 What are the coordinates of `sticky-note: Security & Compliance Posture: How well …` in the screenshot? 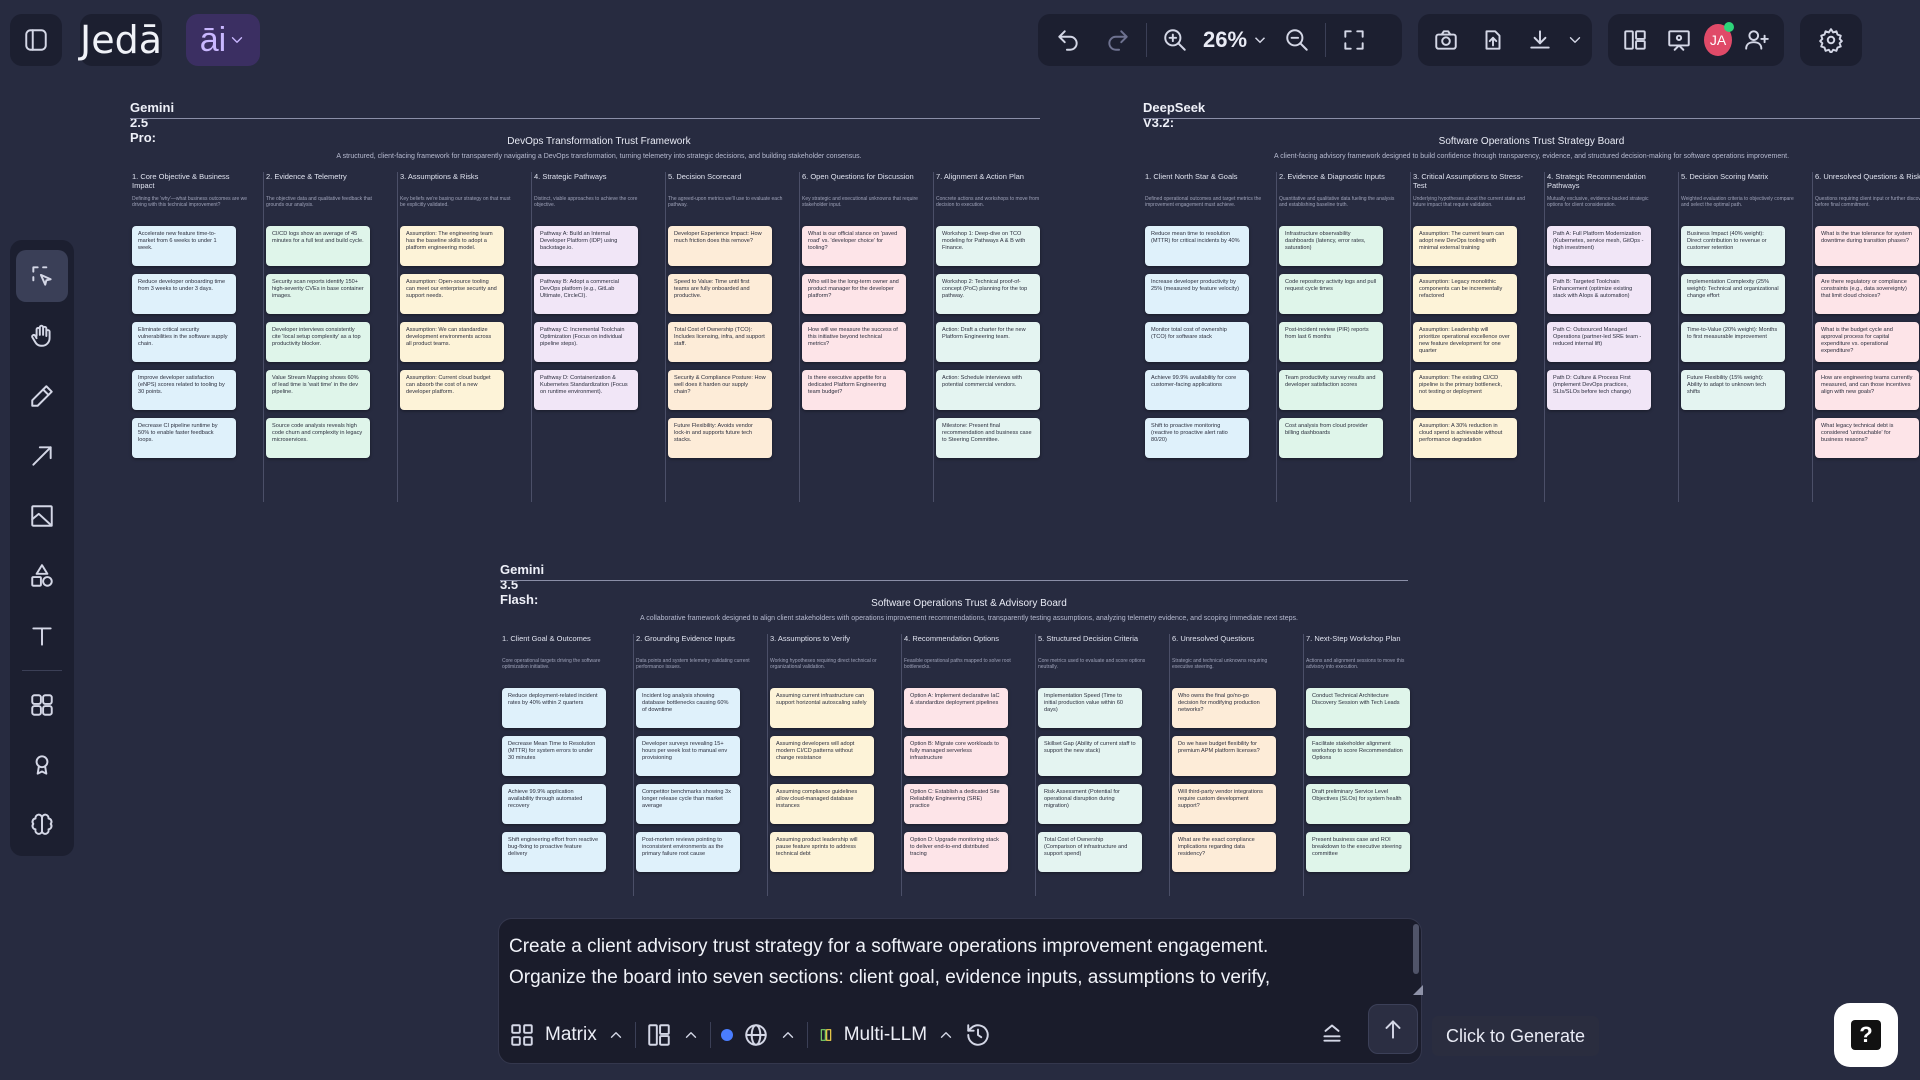 It's located at (720, 390).